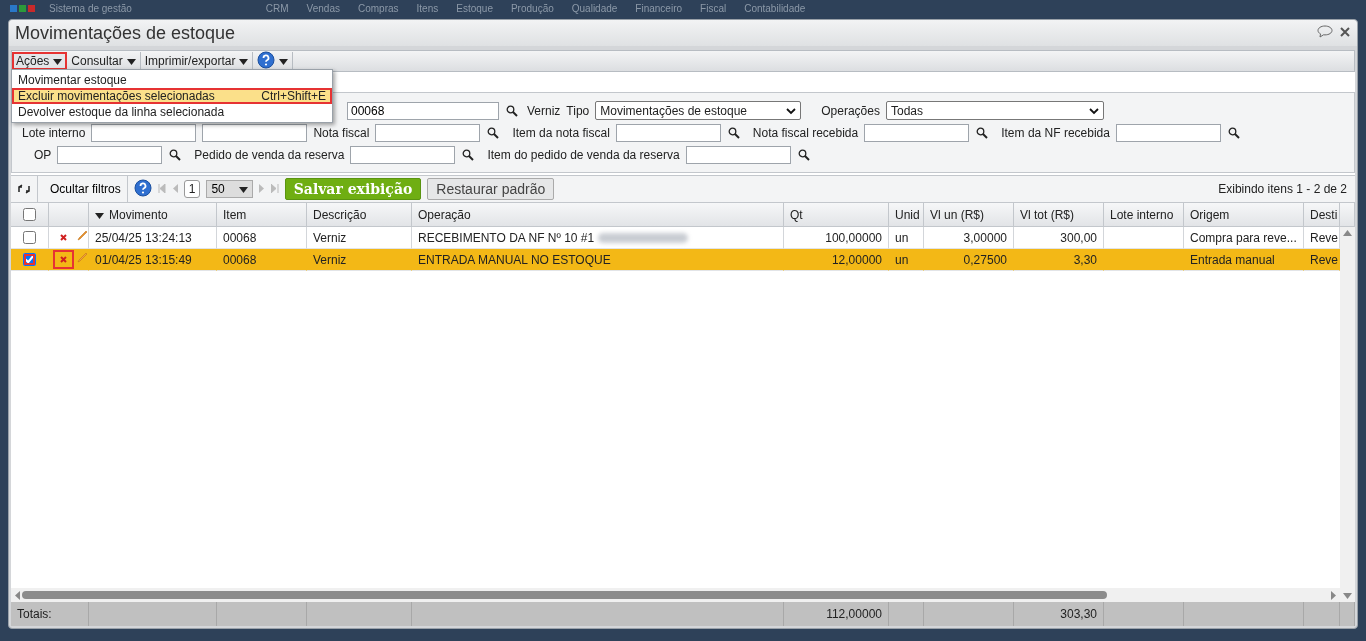  I want to click on table-cell: un, so click(906, 260).